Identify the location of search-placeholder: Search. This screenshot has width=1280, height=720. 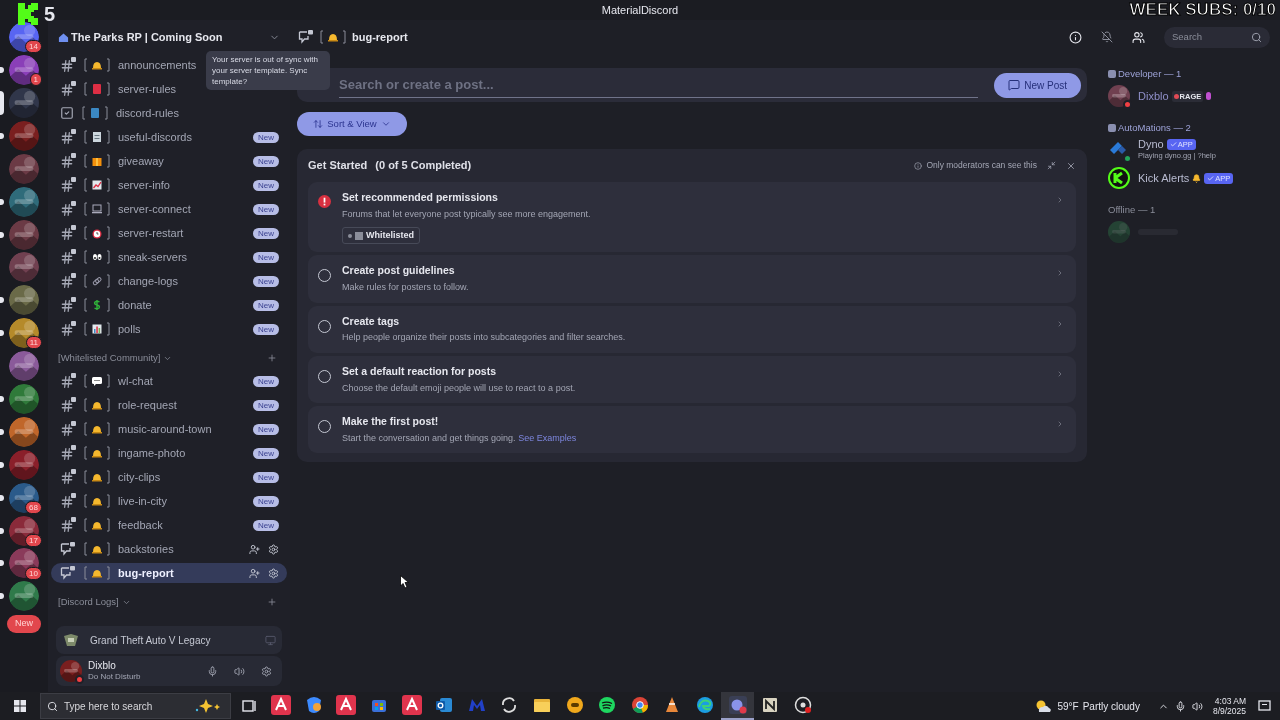
(1188, 36).